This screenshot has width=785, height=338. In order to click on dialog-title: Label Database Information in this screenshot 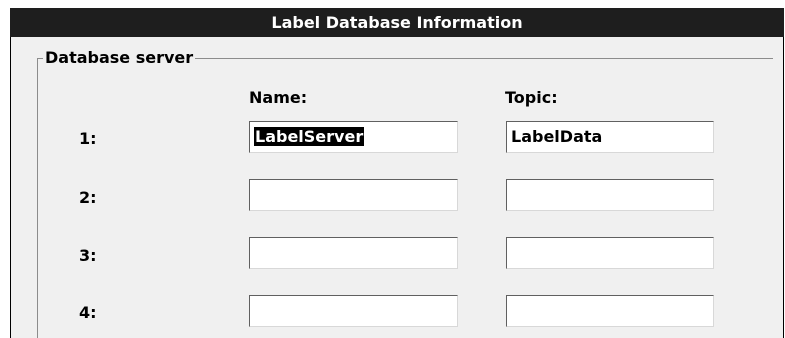, I will do `click(397, 22)`.